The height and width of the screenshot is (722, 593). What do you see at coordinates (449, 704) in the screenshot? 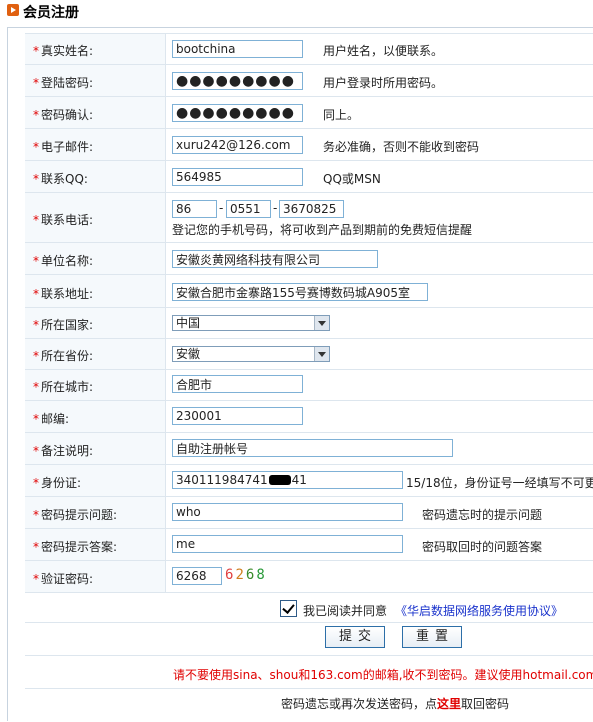
I see `retrieve-password-link: 这里` at bounding box center [449, 704].